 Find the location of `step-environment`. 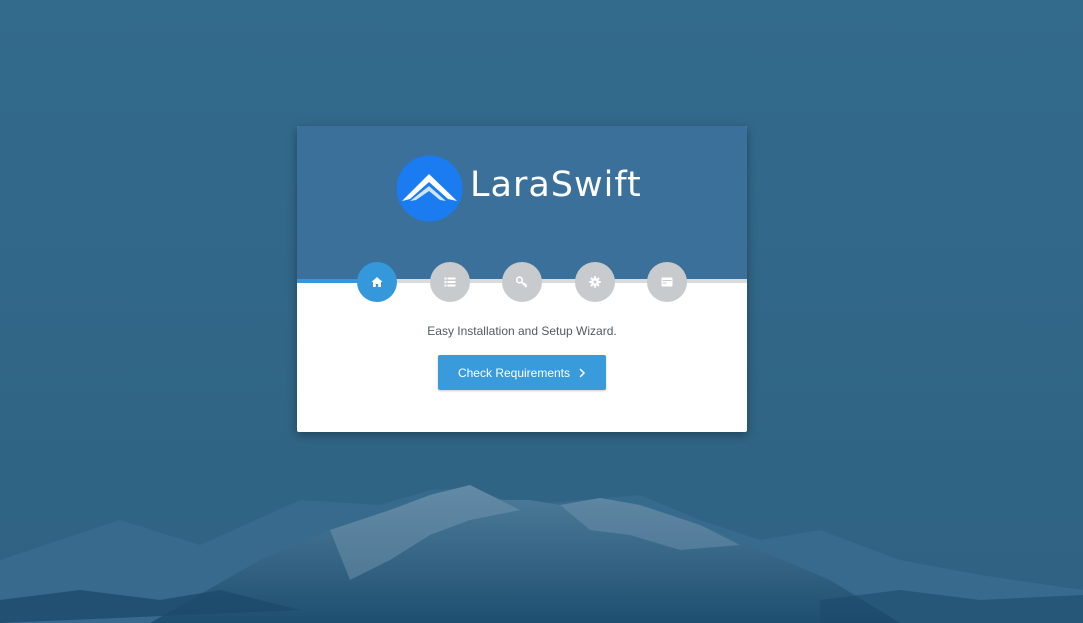

step-environment is located at coordinates (595, 282).